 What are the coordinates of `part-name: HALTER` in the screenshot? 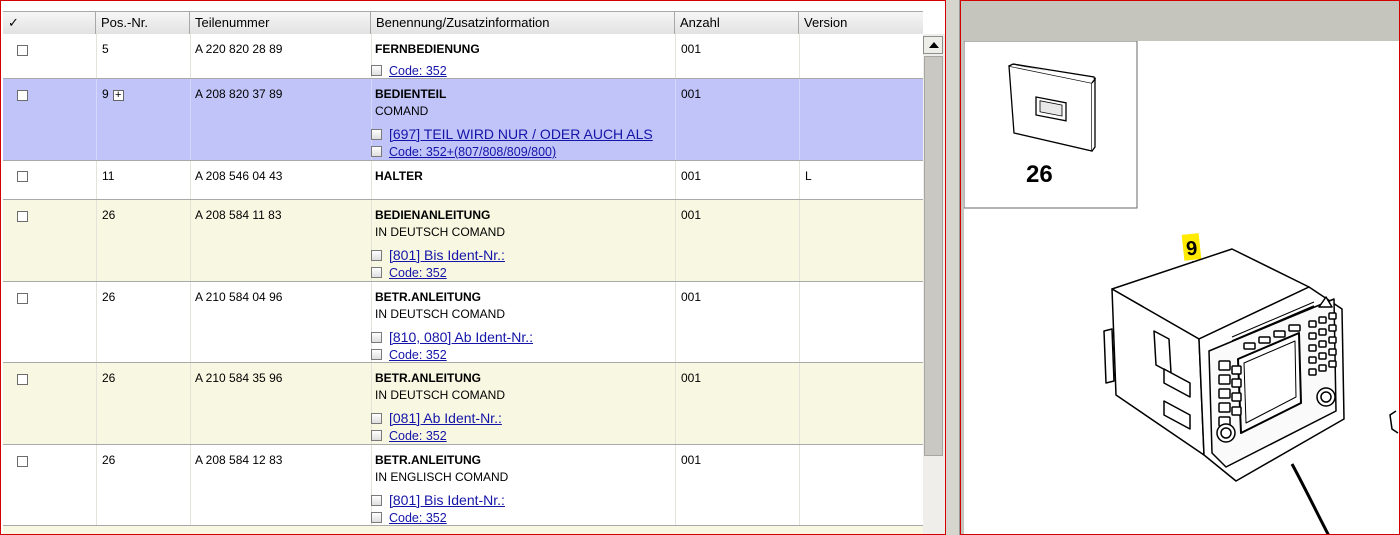 It's located at (399, 176).